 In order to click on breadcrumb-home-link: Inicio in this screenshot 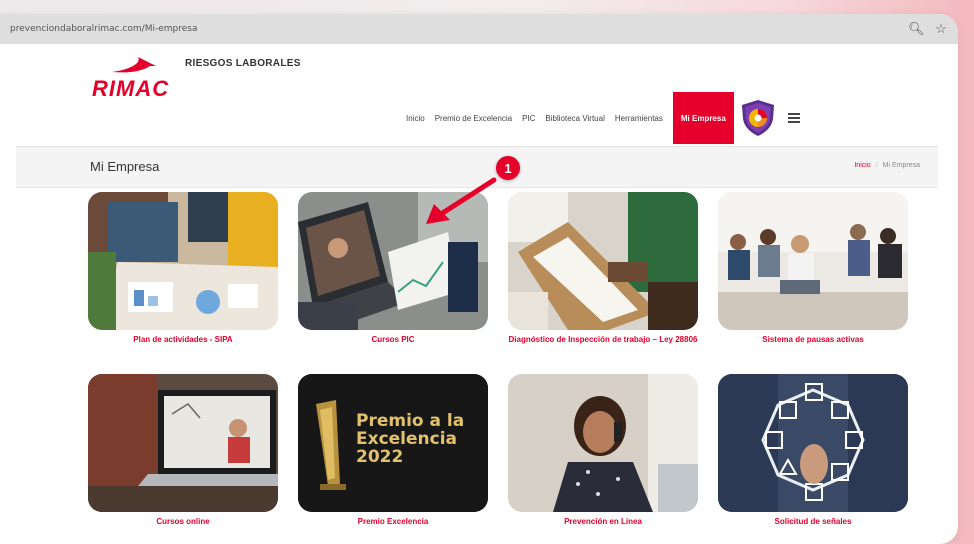, I will do `click(862, 165)`.